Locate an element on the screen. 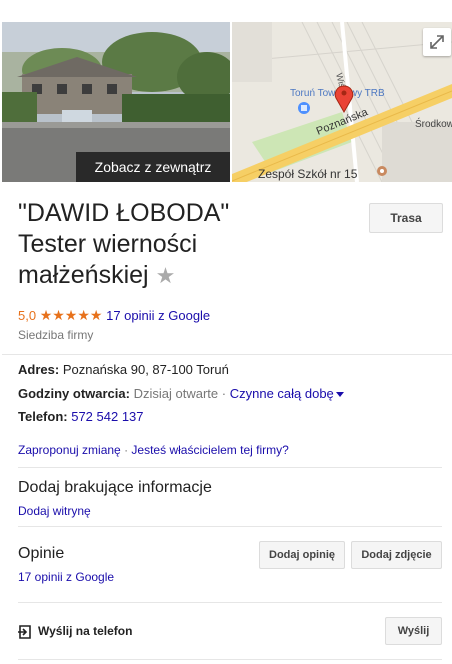  missing-info-title: Dodaj brakujące informacje is located at coordinates (115, 487).